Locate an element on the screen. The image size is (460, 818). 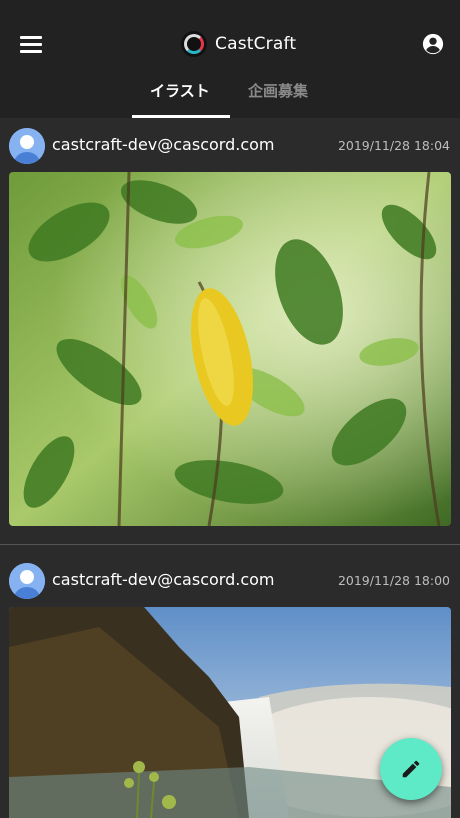
pencil-edit-icon is located at coordinates (411, 769).